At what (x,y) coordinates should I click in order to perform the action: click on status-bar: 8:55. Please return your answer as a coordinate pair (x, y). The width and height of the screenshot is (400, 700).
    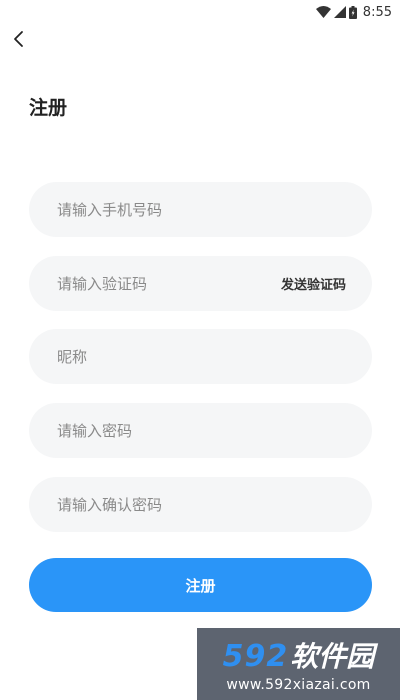
    Looking at the image, I should click on (200, 12).